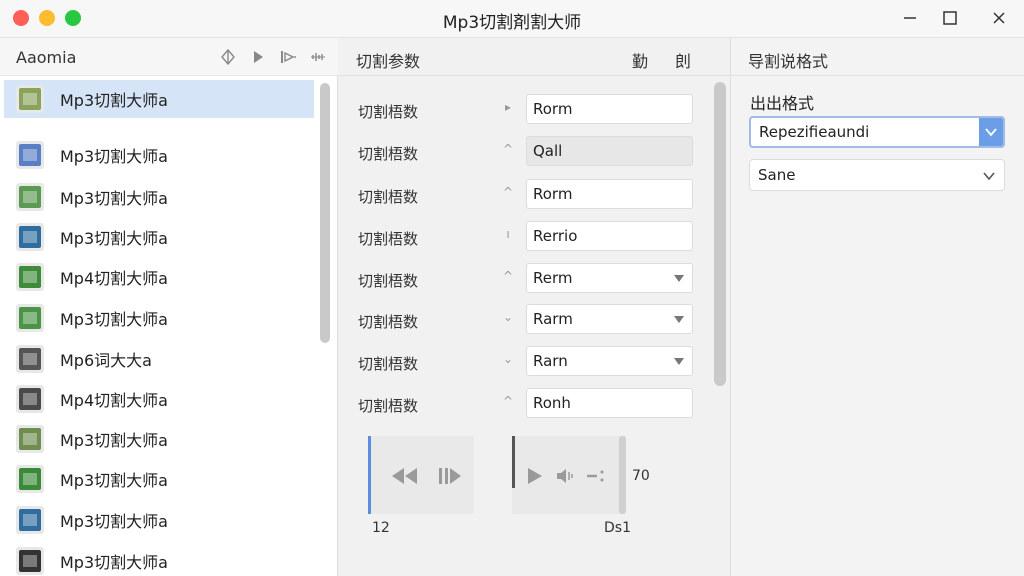 The image size is (1024, 576). I want to click on param-dropdown: Rarm, so click(609, 319).